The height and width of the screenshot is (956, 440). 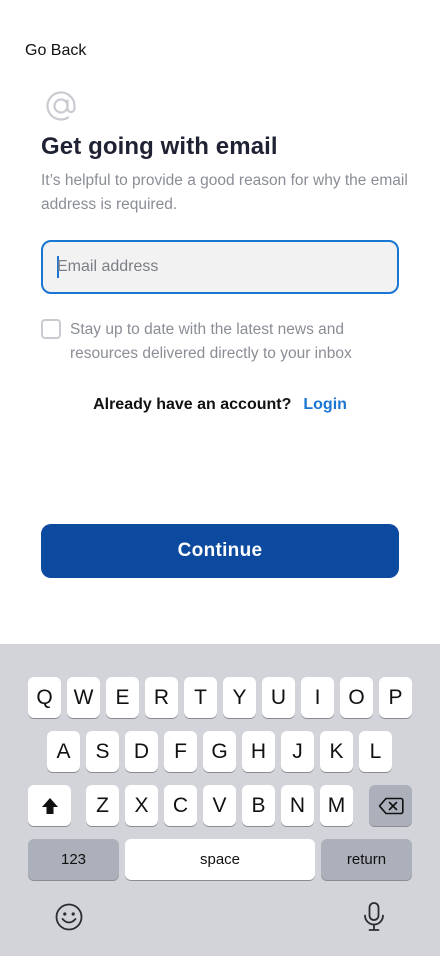 I want to click on login-prompt-row: Already have an account? Login, so click(x=220, y=405).